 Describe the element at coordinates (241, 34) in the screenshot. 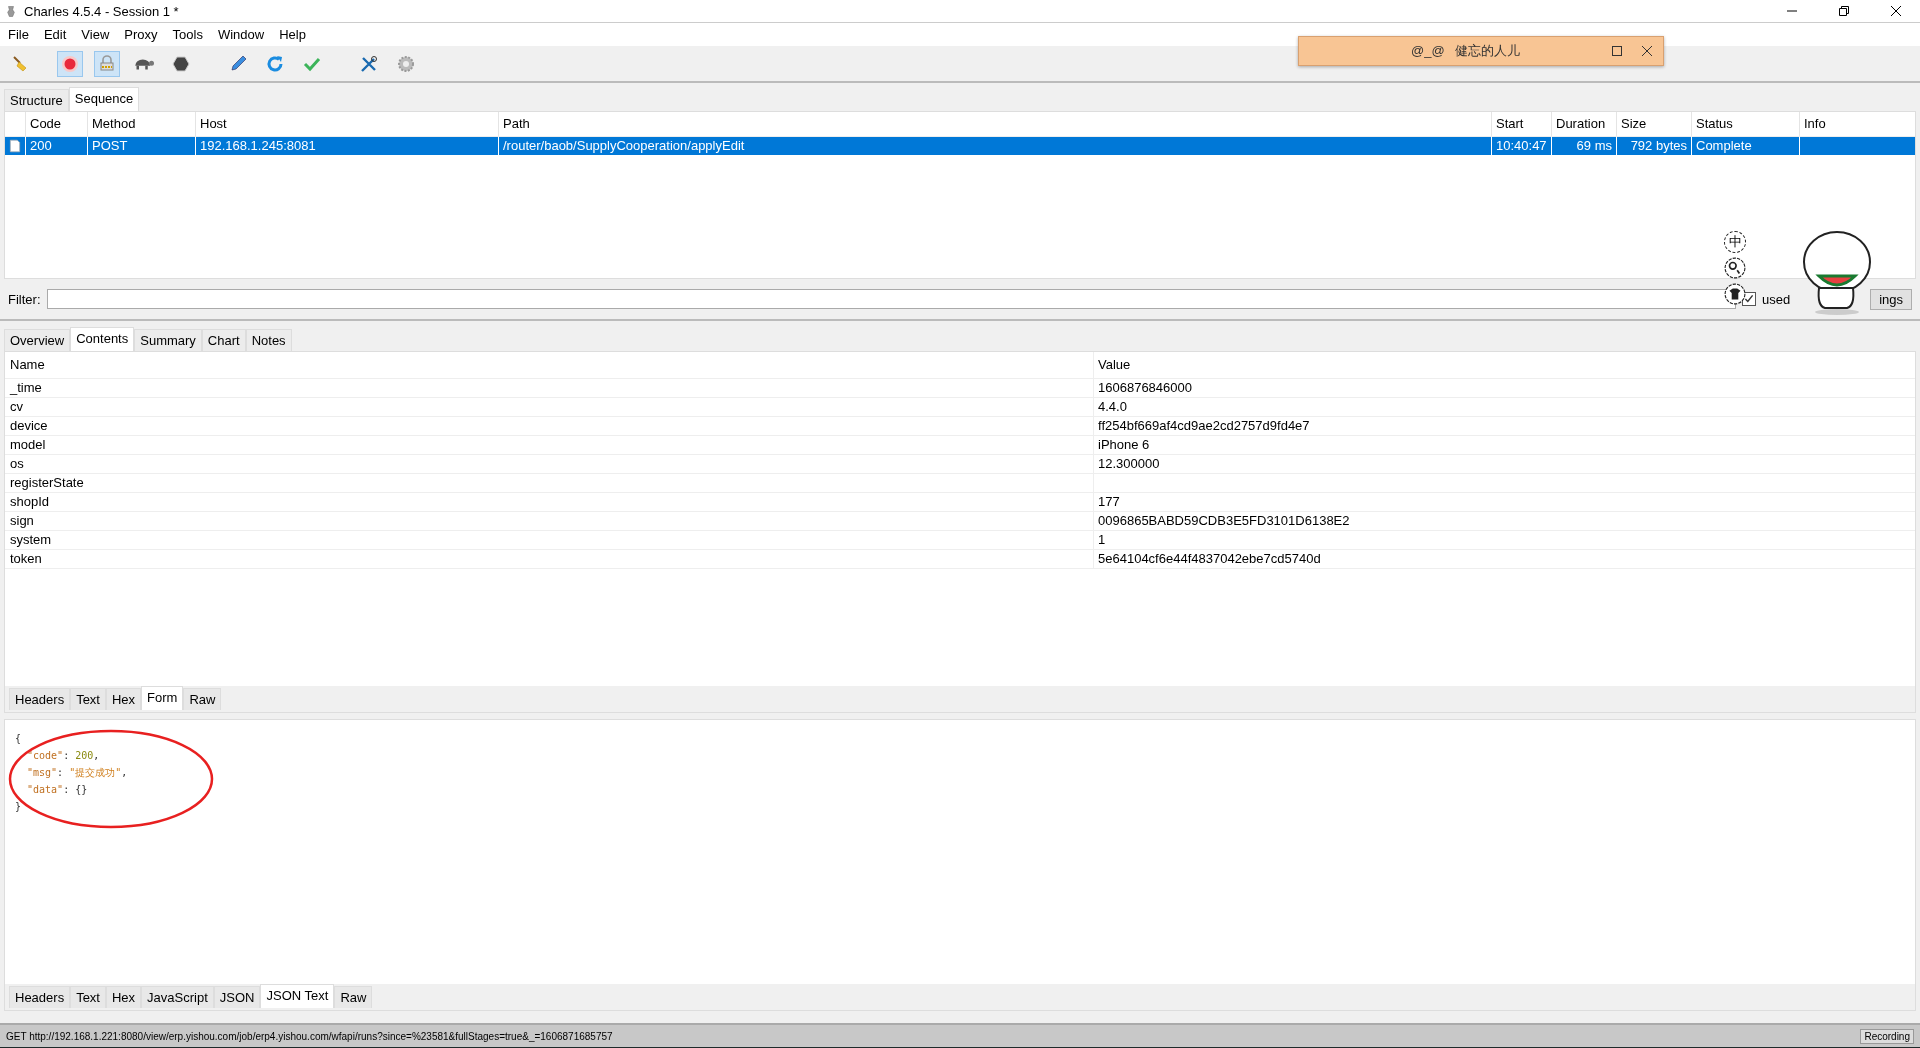

I see `menu-item: Window` at that location.